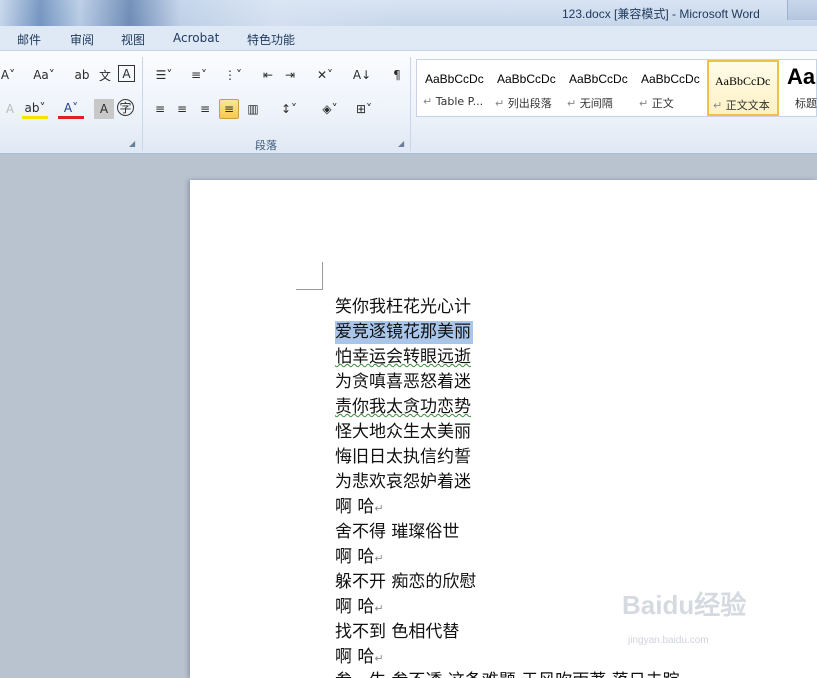 The image size is (817, 678). What do you see at coordinates (250, 13) in the screenshot?
I see `title-bar-decoration` at bounding box center [250, 13].